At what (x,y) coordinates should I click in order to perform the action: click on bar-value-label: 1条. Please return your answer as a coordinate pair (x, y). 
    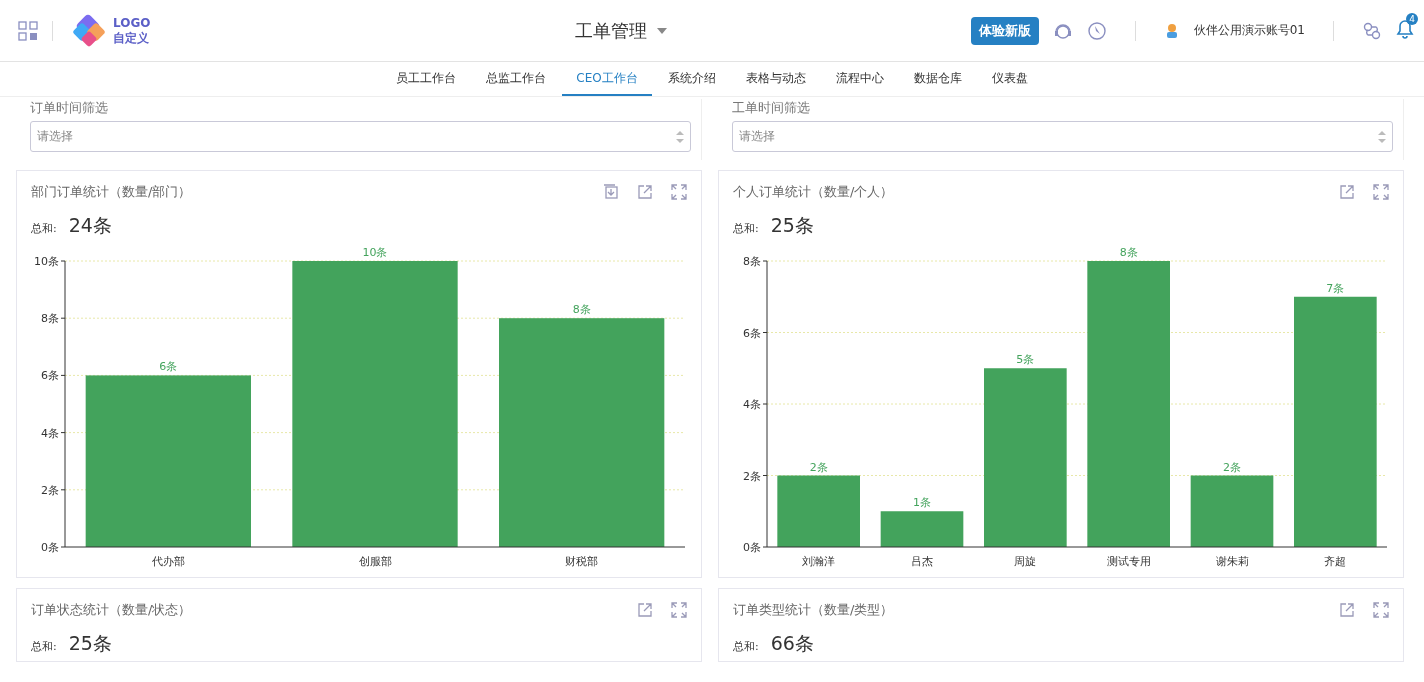
    Looking at the image, I should click on (922, 503).